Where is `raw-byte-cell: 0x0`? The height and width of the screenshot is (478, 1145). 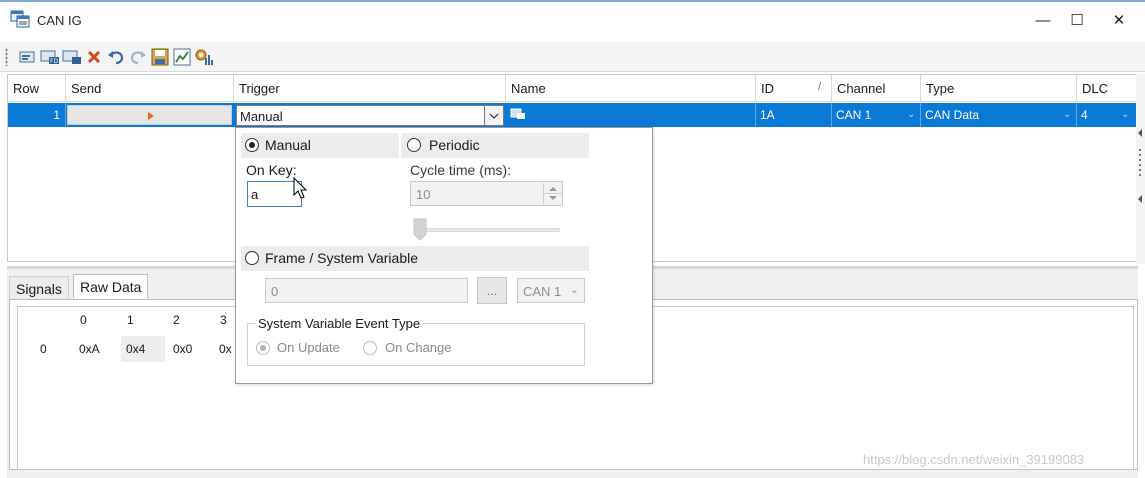
raw-byte-cell: 0x0 is located at coordinates (190, 349).